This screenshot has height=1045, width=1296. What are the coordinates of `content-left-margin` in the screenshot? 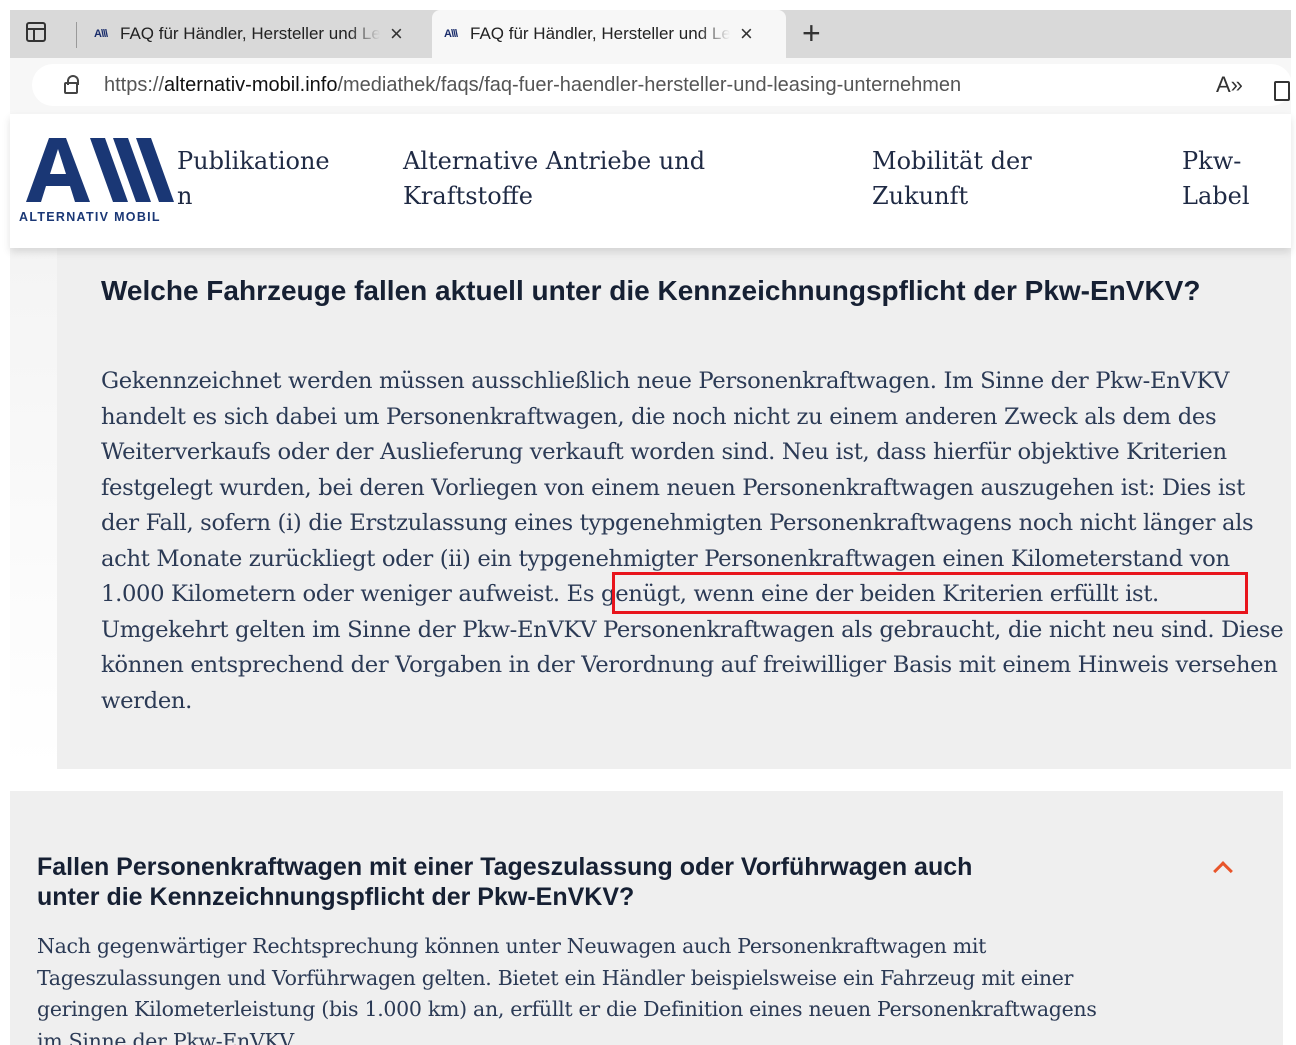 It's located at (33, 508).